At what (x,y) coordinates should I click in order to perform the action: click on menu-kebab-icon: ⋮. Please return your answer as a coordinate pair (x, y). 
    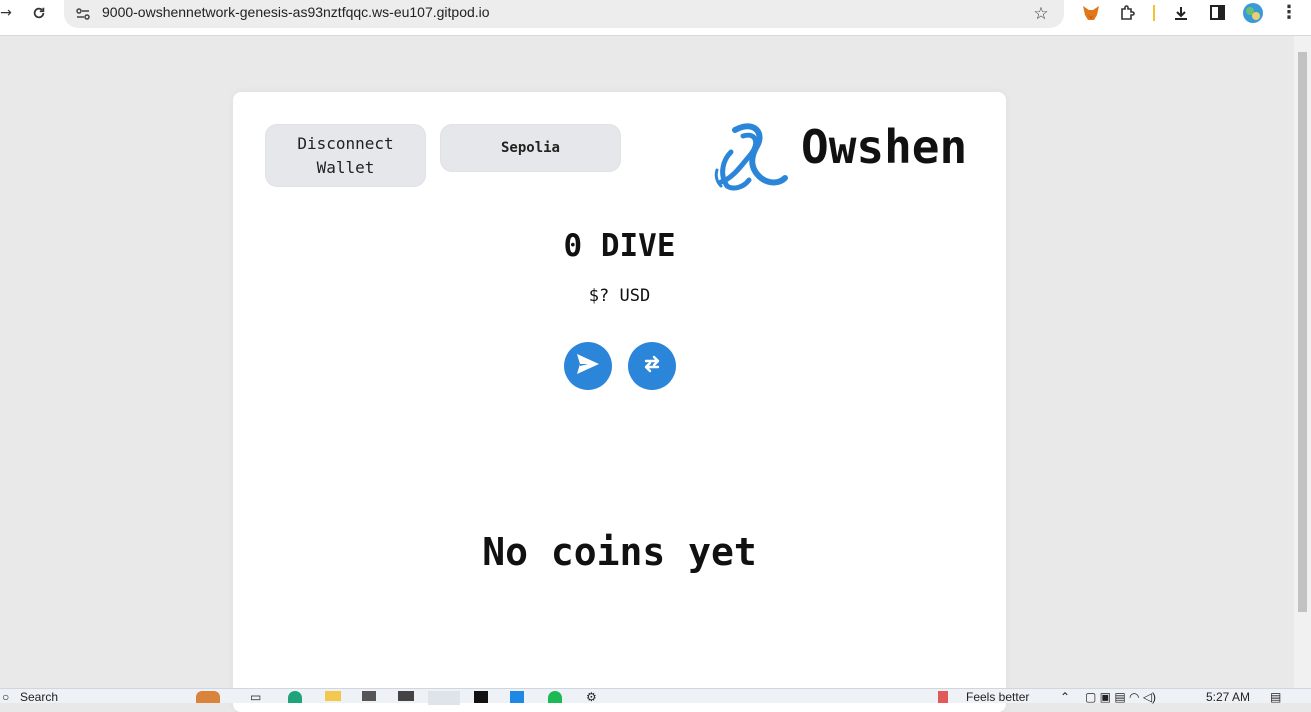
    Looking at the image, I should click on (1289, 12).